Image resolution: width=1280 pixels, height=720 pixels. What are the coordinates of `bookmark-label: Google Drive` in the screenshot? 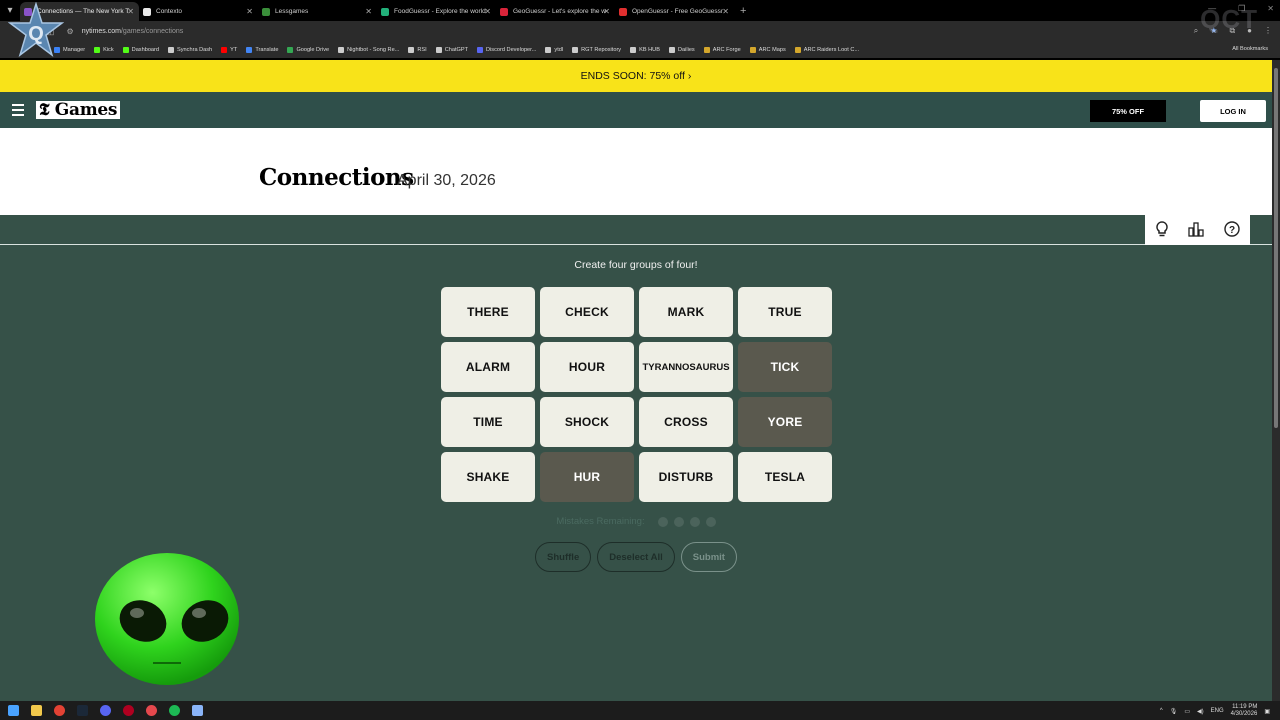 It's located at (313, 50).